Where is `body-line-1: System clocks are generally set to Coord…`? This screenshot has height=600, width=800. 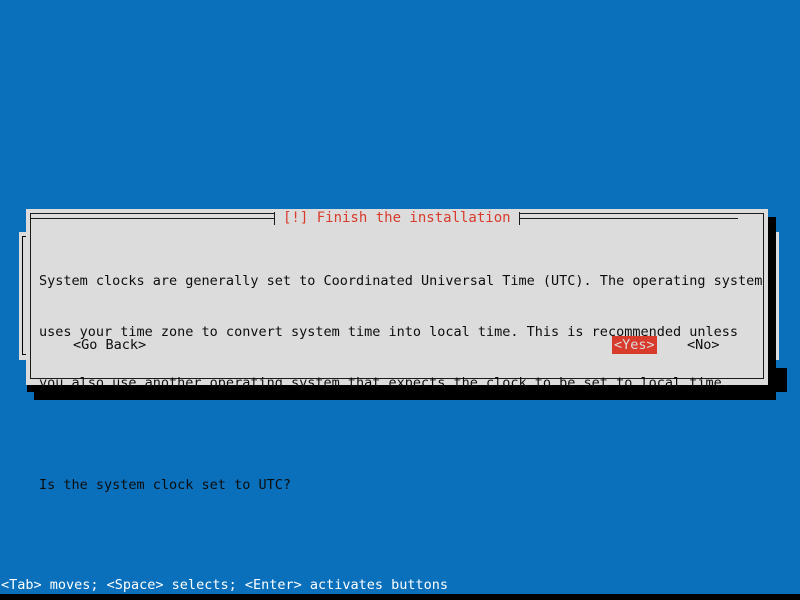
body-line-1: System clocks are generally set to Coord… is located at coordinates (401, 281).